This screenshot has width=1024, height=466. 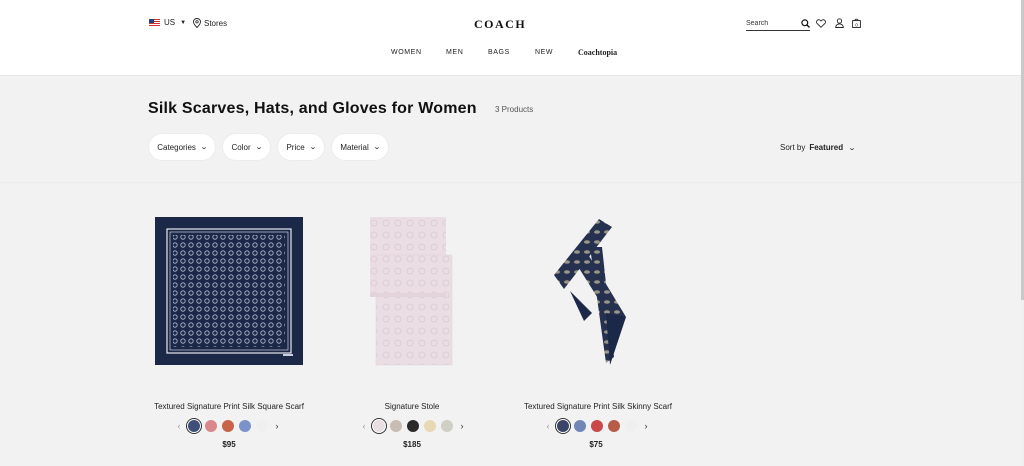 I want to click on search-icon, so click(x=805, y=23).